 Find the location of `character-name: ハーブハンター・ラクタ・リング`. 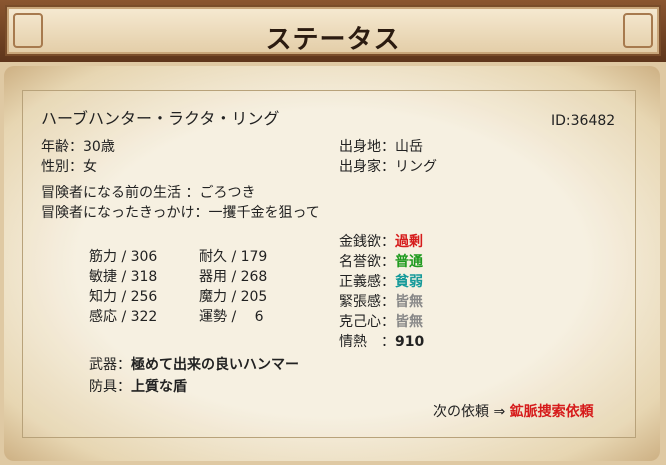

character-name: ハーブハンター・ラクタ・リング is located at coordinates (160, 118).